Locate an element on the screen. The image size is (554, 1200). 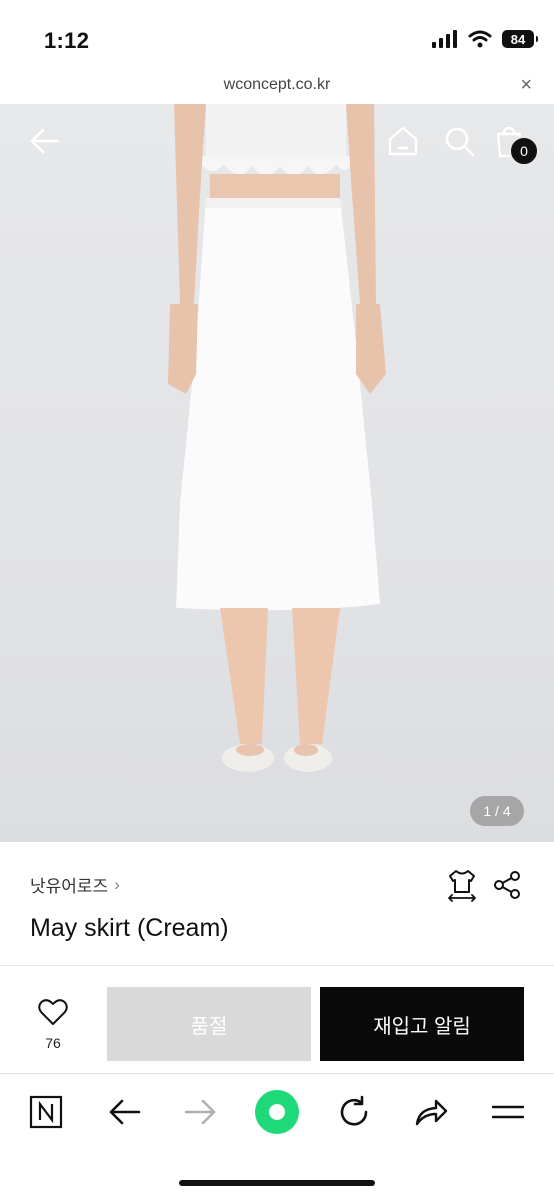
chevron-right-icon: › is located at coordinates (117, 884).